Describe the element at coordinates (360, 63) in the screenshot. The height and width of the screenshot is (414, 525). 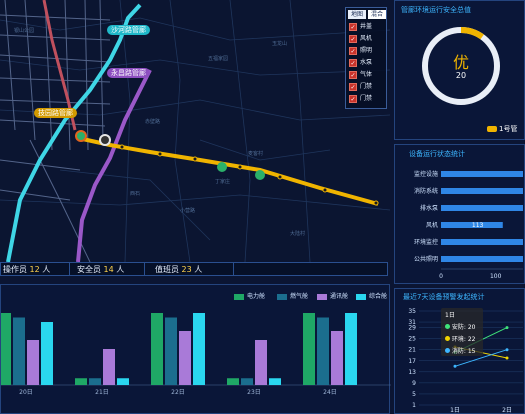
I see `layer-toggle: ✓ 水泵` at that location.